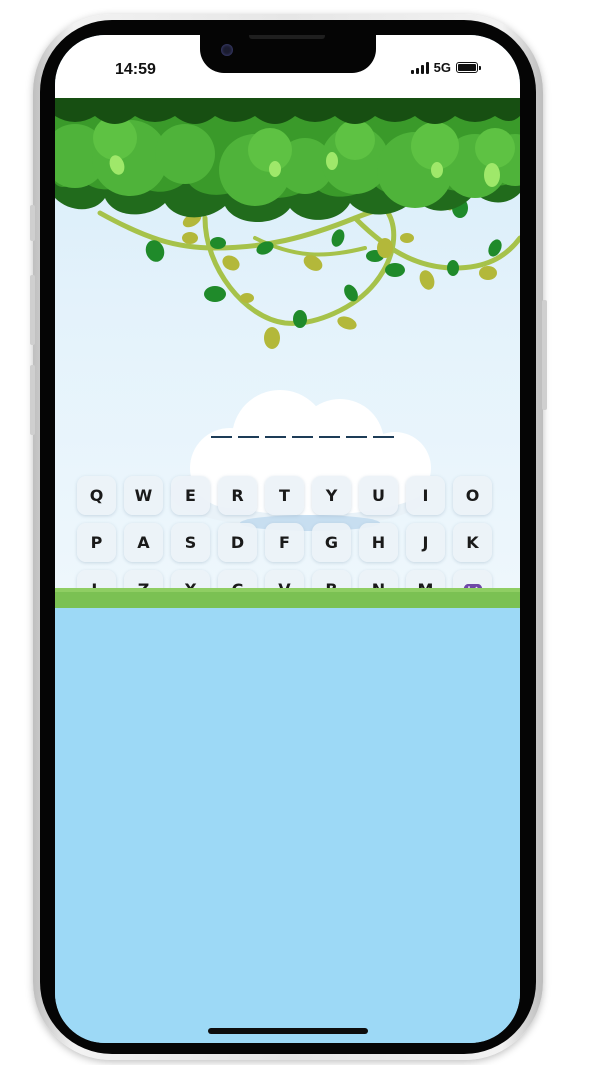 This screenshot has width=602, height=1065. What do you see at coordinates (32, 310) in the screenshot?
I see `volume-up-button` at bounding box center [32, 310].